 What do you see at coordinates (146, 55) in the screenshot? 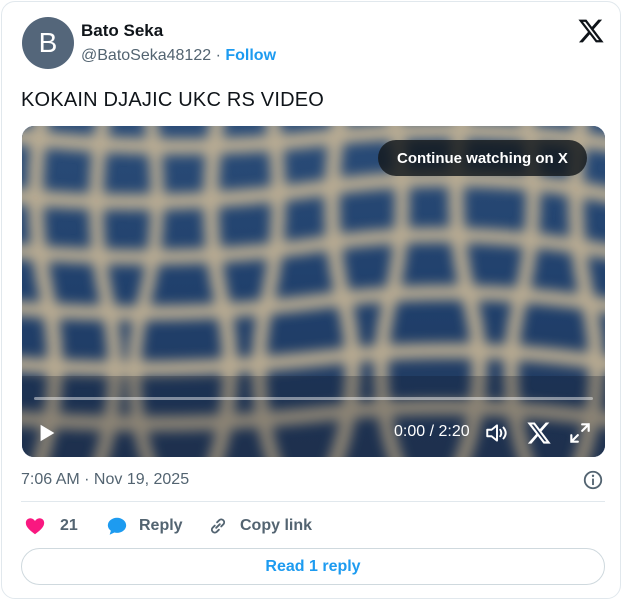
I see `author-handle: @BatoSeka48122` at bounding box center [146, 55].